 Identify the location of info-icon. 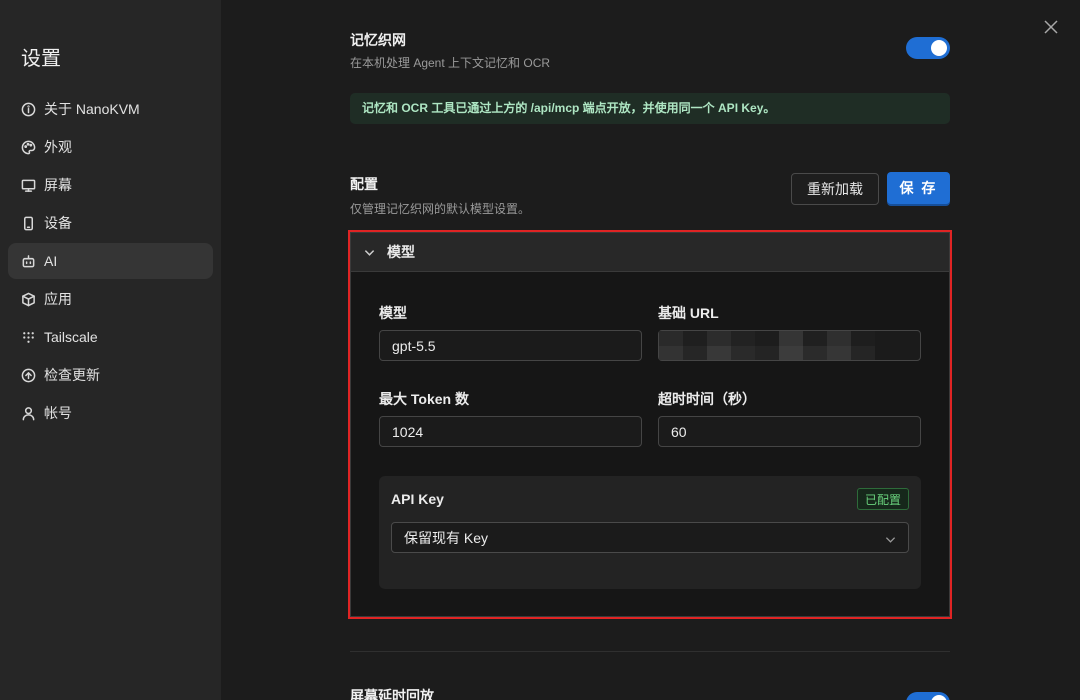
(28, 109).